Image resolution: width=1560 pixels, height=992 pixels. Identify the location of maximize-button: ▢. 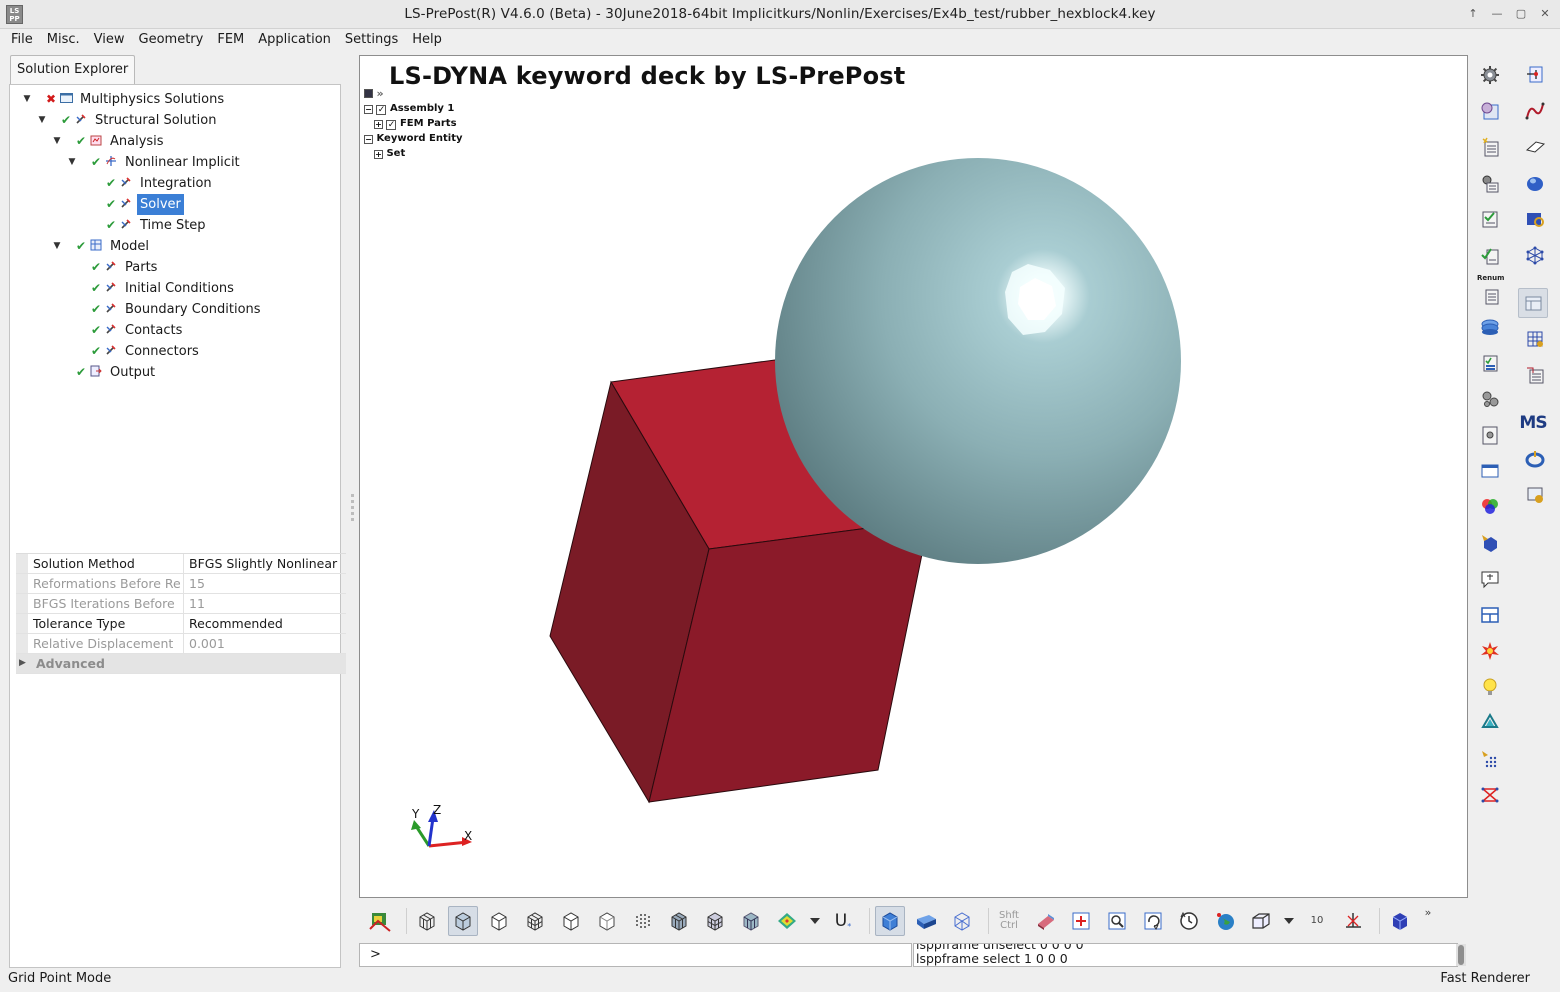
(1521, 14).